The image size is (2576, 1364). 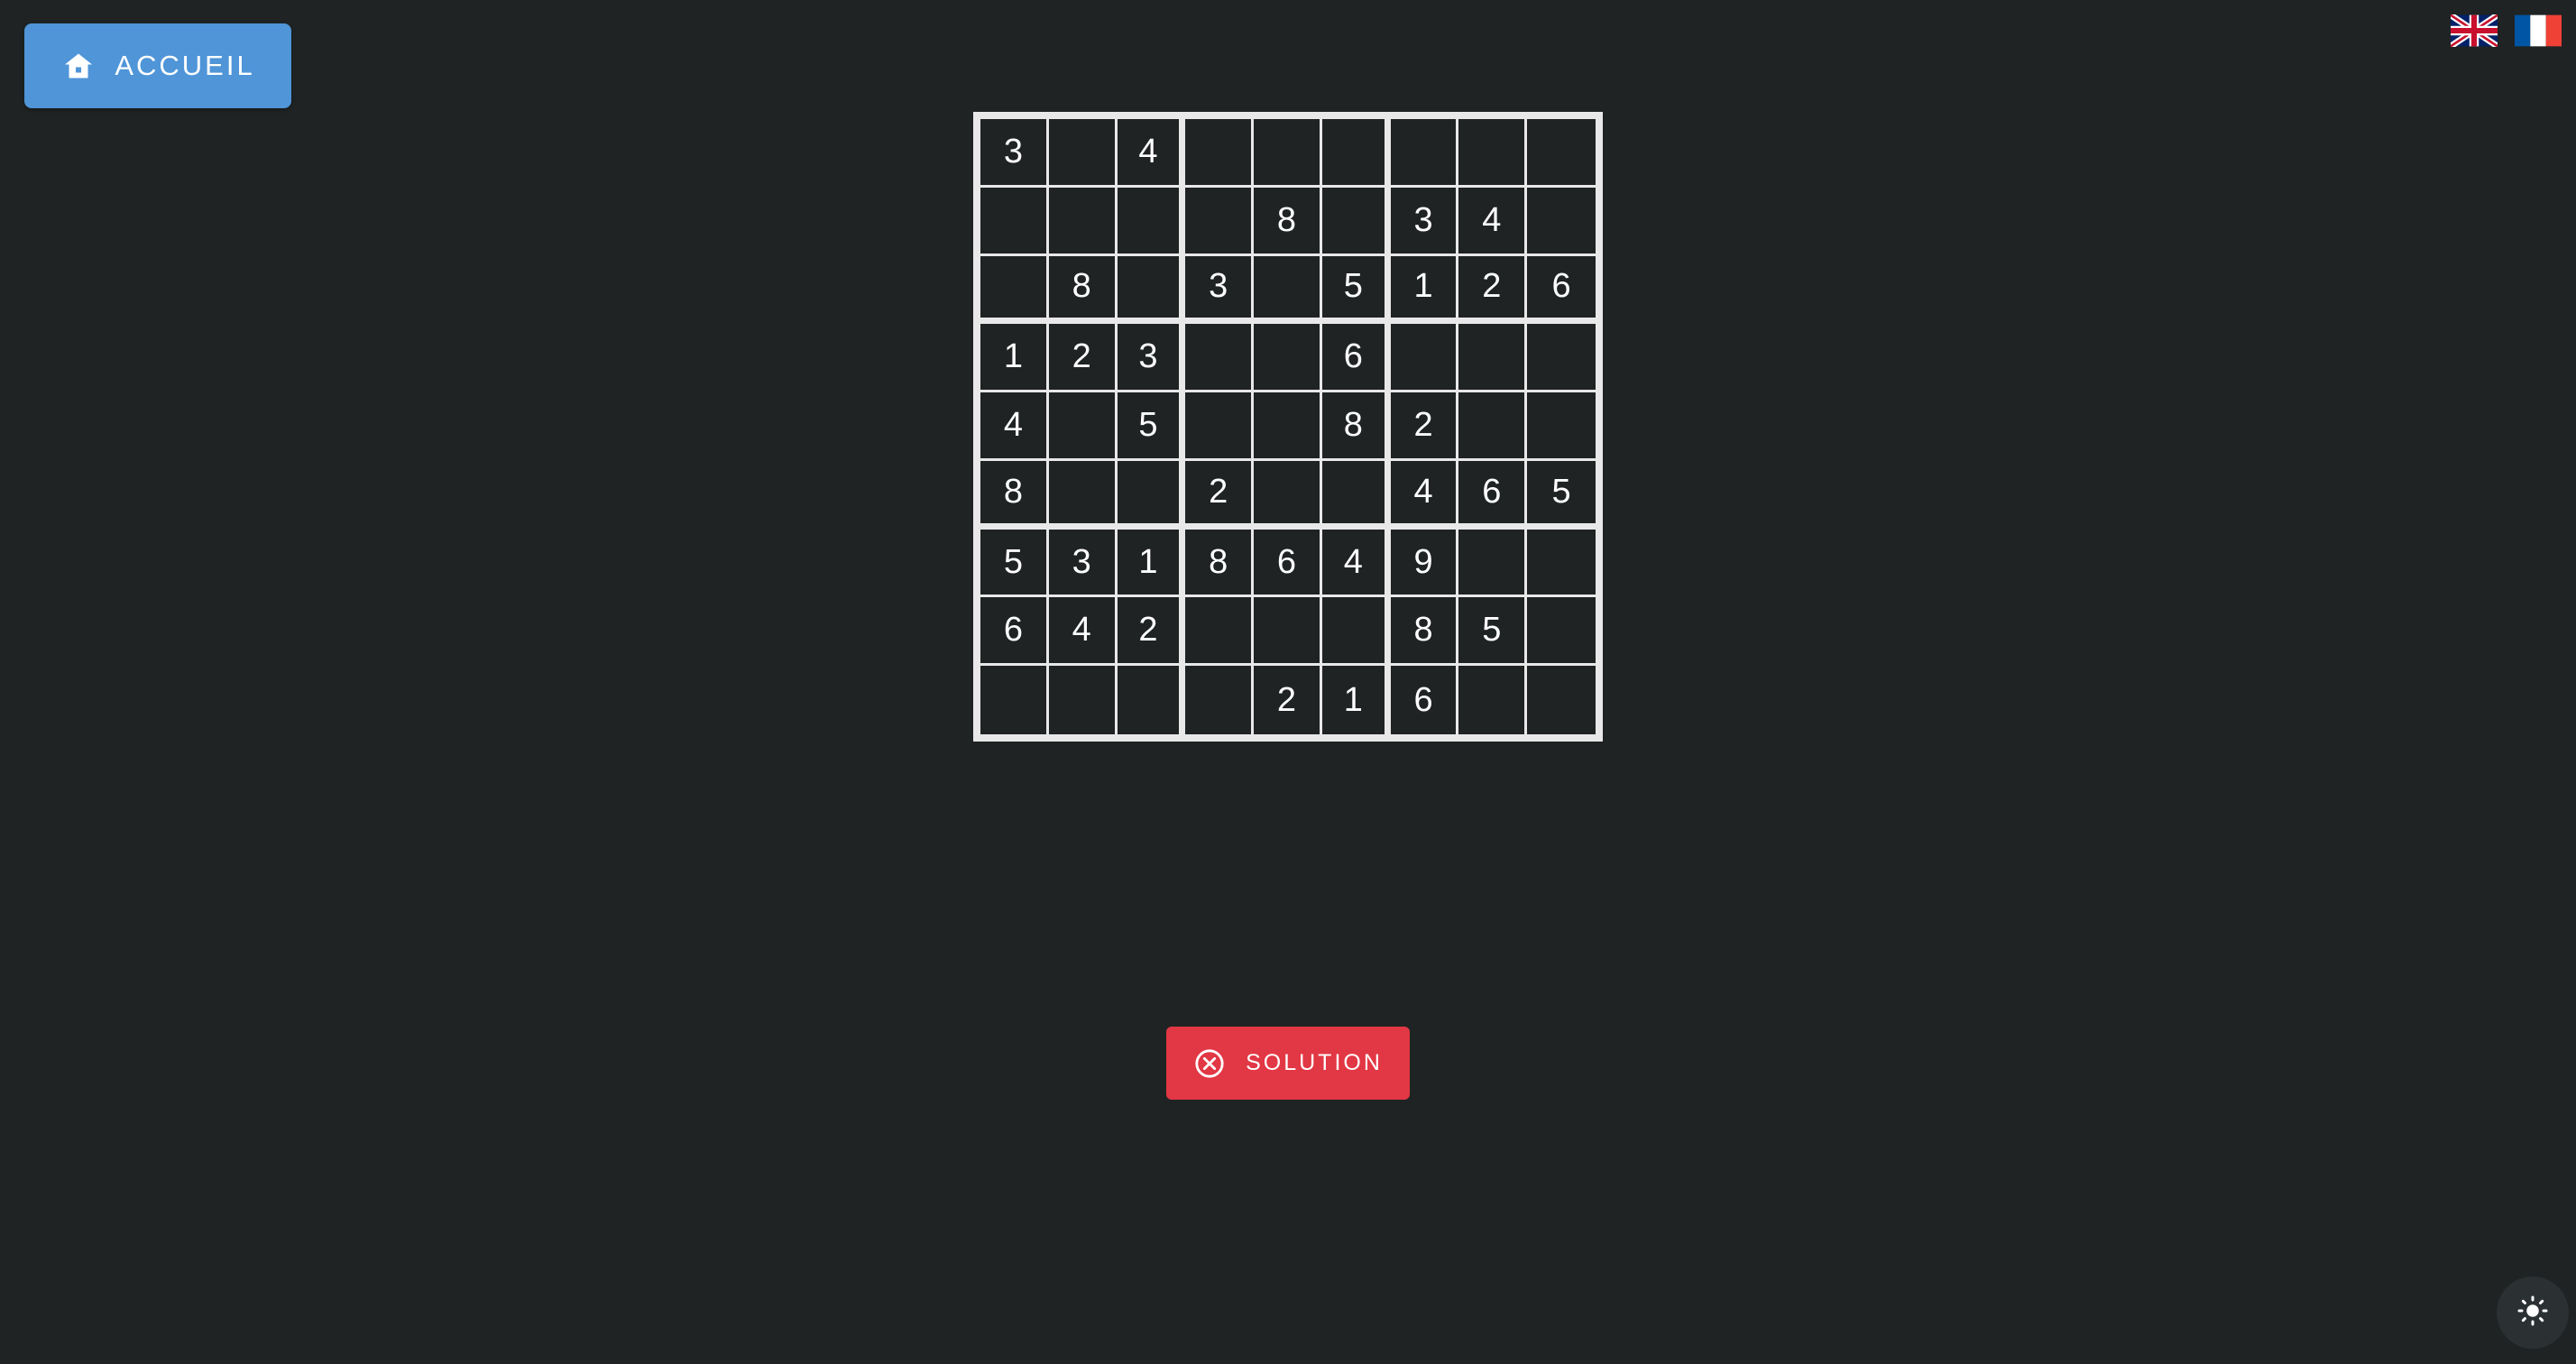 I want to click on close-circle-icon, so click(x=1210, y=1063).